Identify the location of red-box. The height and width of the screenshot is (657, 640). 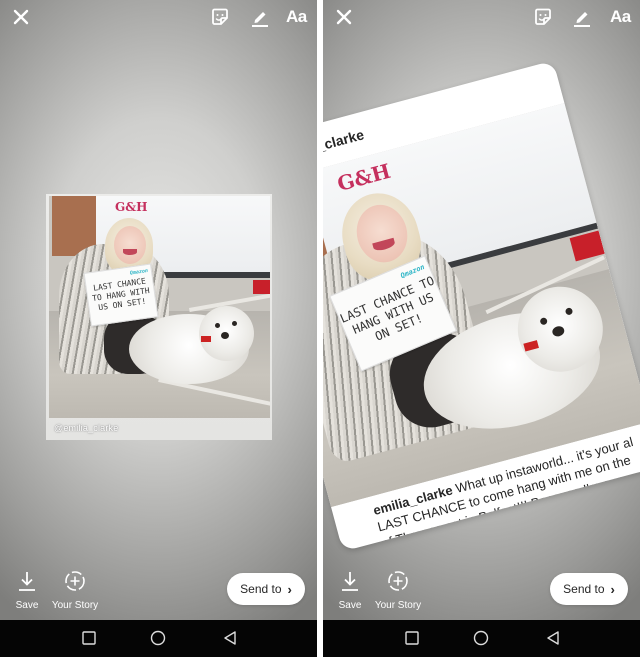
(261, 287).